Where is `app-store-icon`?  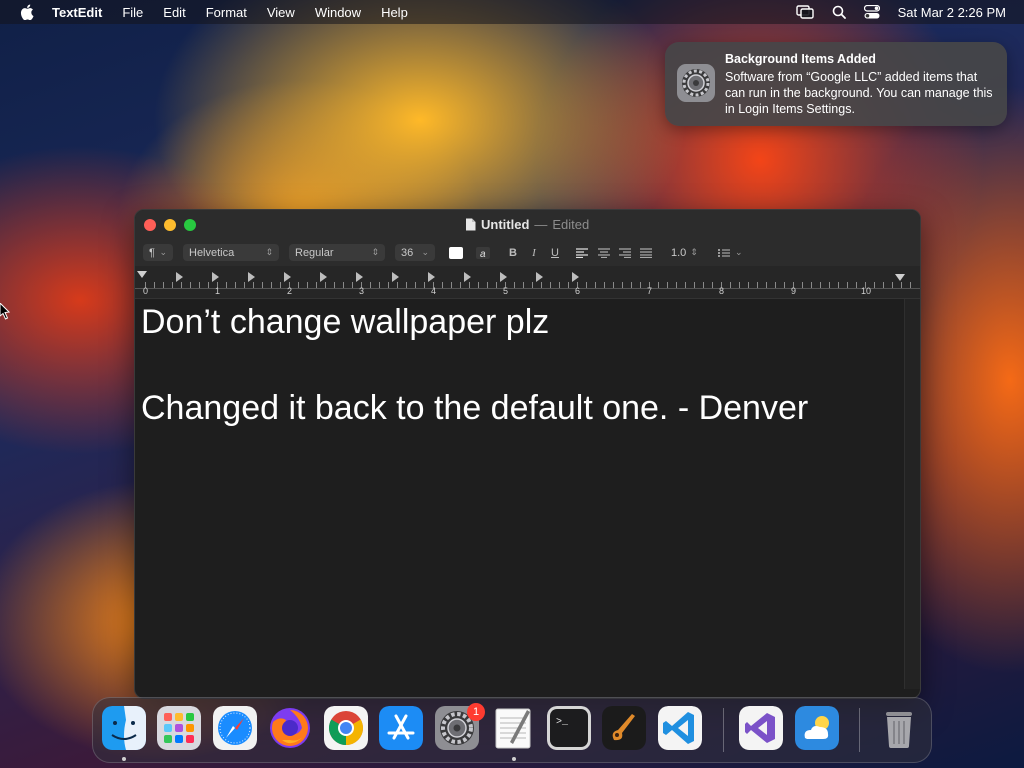
app-store-icon is located at coordinates (401, 728).